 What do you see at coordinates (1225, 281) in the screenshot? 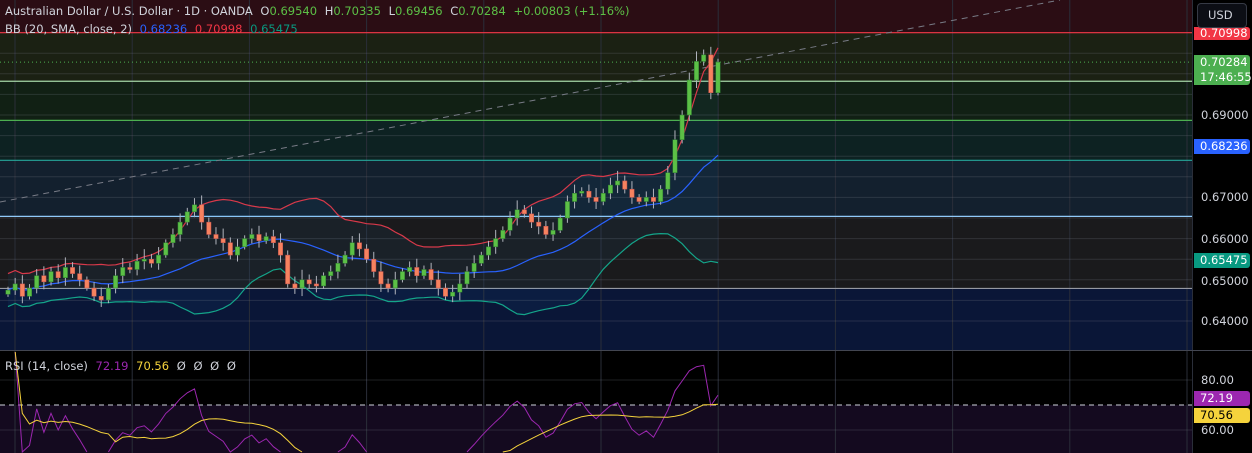
I see `price-tick: 0.65000` at bounding box center [1225, 281].